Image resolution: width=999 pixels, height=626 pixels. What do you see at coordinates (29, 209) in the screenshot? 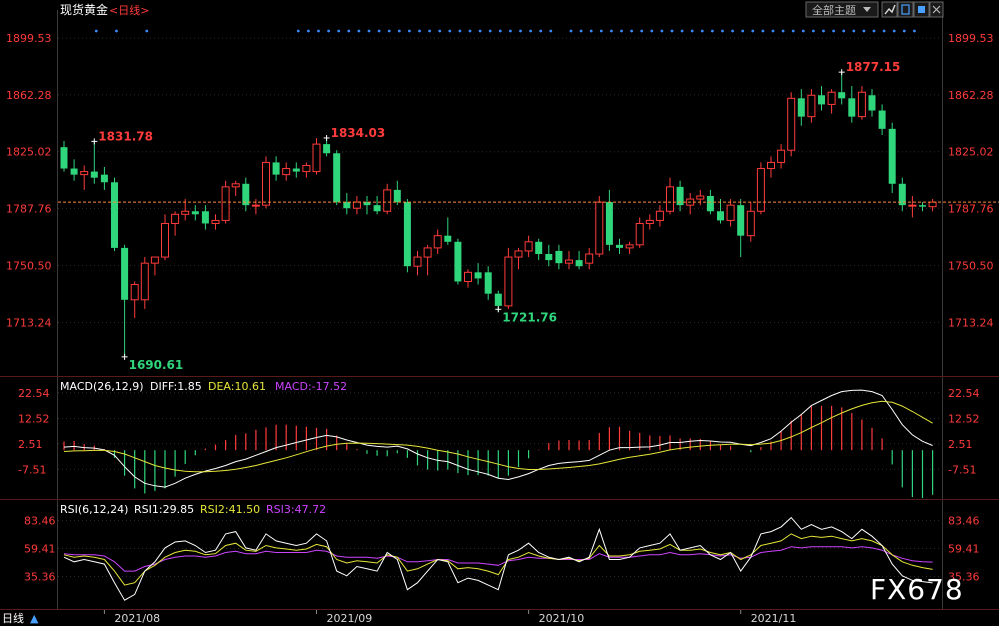
I see `price-tick-left: 1787.76` at bounding box center [29, 209].